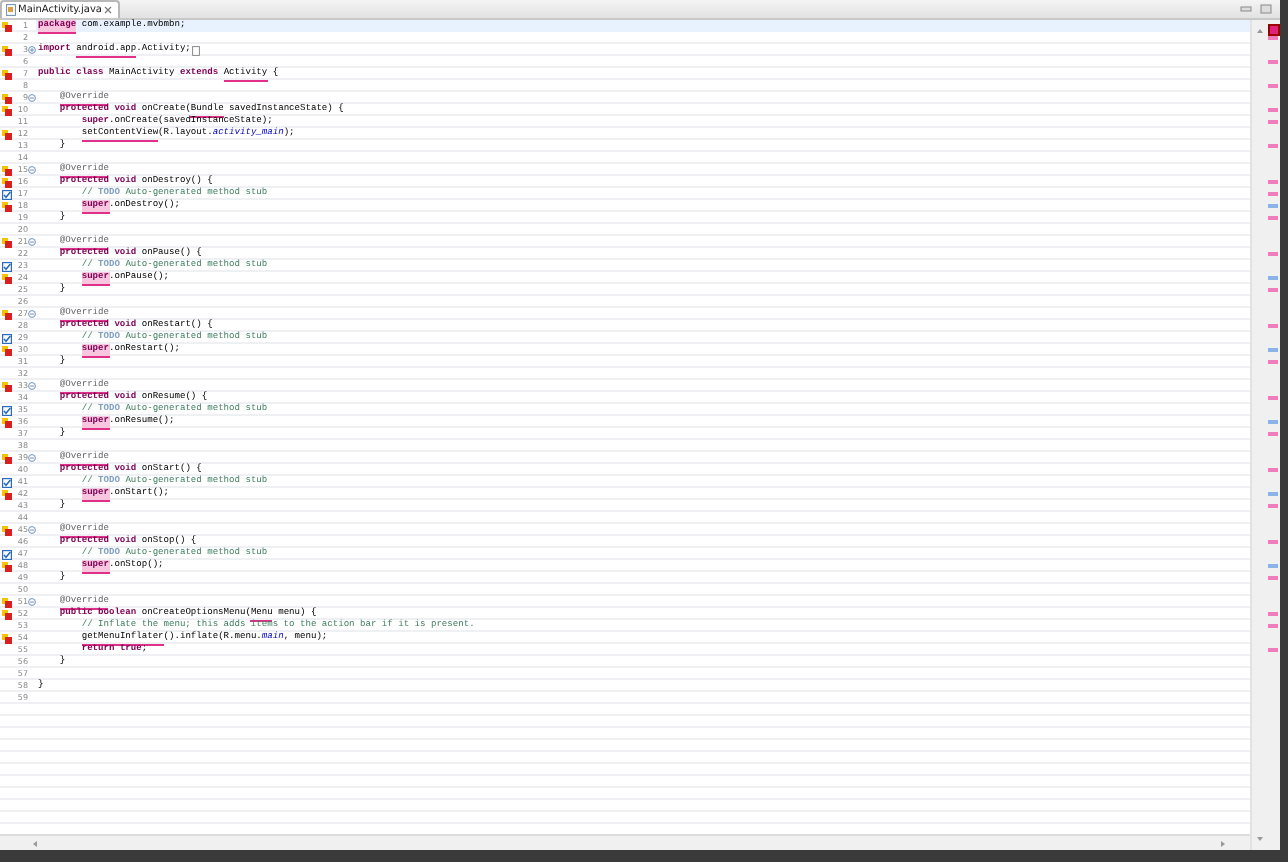 Image resolution: width=1288 pixels, height=862 pixels. Describe the element at coordinates (11, 10) in the screenshot. I see `java-file-icon` at that location.